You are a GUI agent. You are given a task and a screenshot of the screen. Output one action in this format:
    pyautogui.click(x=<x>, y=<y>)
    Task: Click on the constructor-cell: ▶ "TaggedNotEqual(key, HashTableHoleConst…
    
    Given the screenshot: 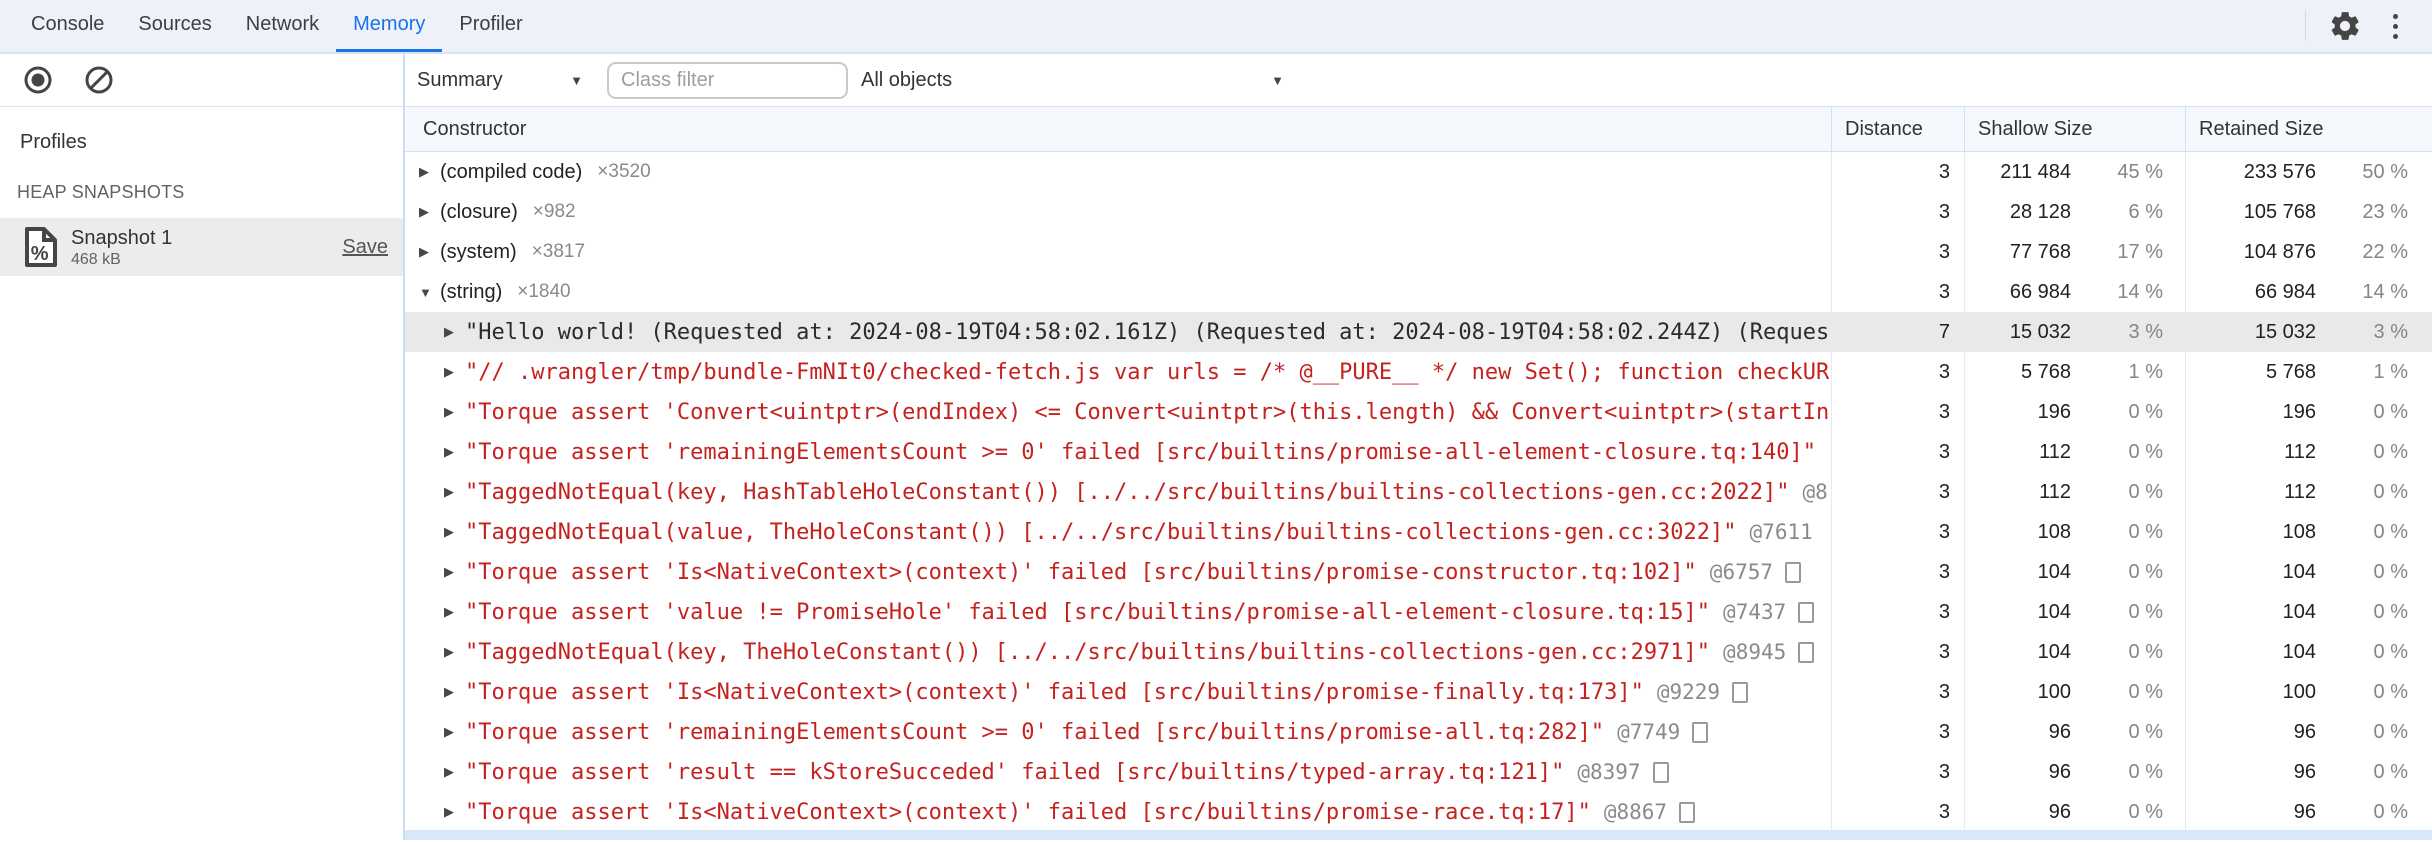 What is the action you would take?
    pyautogui.click(x=1118, y=492)
    